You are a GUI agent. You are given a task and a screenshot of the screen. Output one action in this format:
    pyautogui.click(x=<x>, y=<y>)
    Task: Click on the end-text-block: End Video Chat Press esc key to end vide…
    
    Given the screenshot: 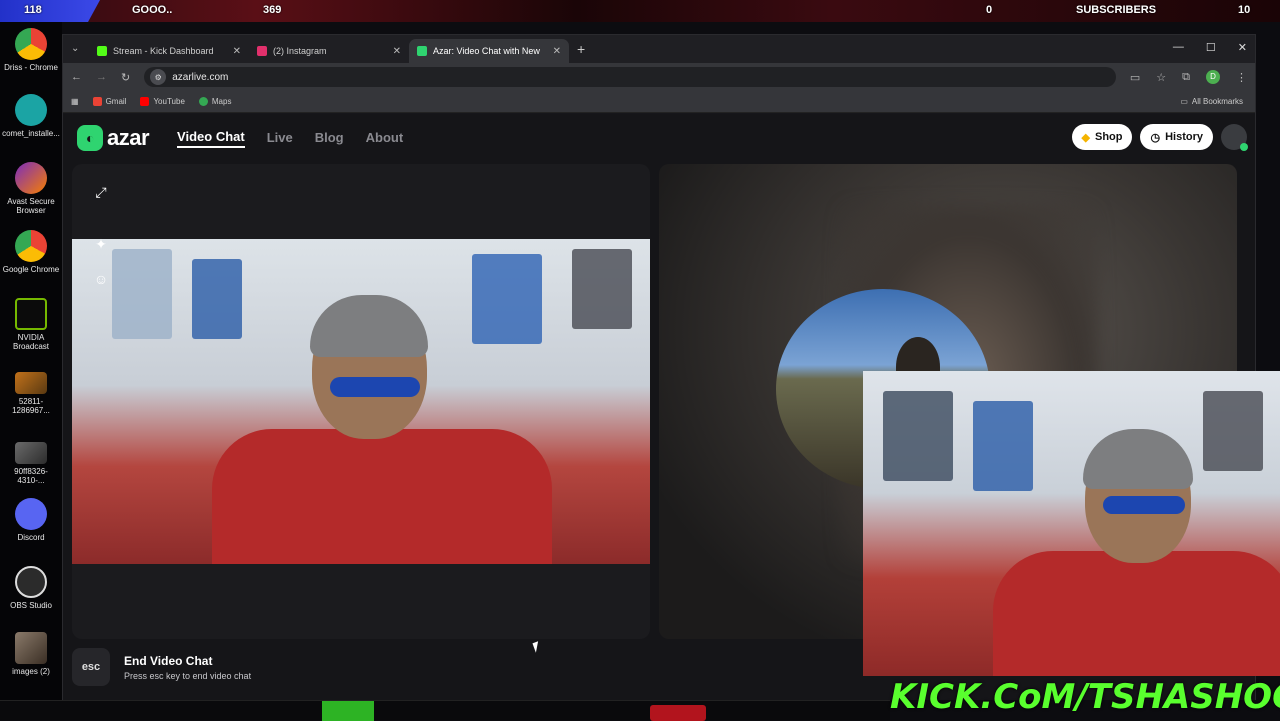 What is the action you would take?
    pyautogui.click(x=187, y=667)
    